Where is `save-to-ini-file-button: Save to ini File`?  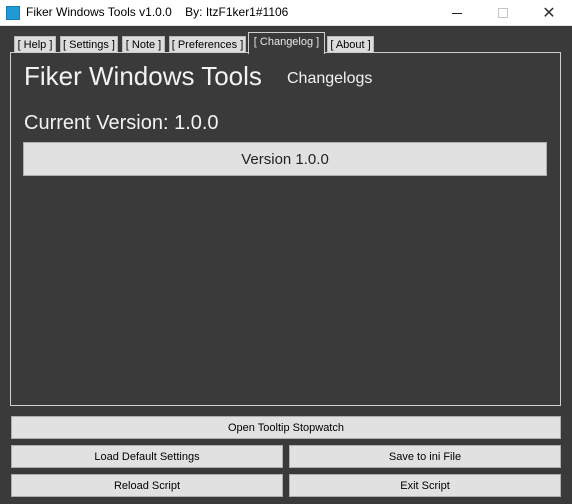
save-to-ini-file-button: Save to ini File is located at coordinates (425, 456).